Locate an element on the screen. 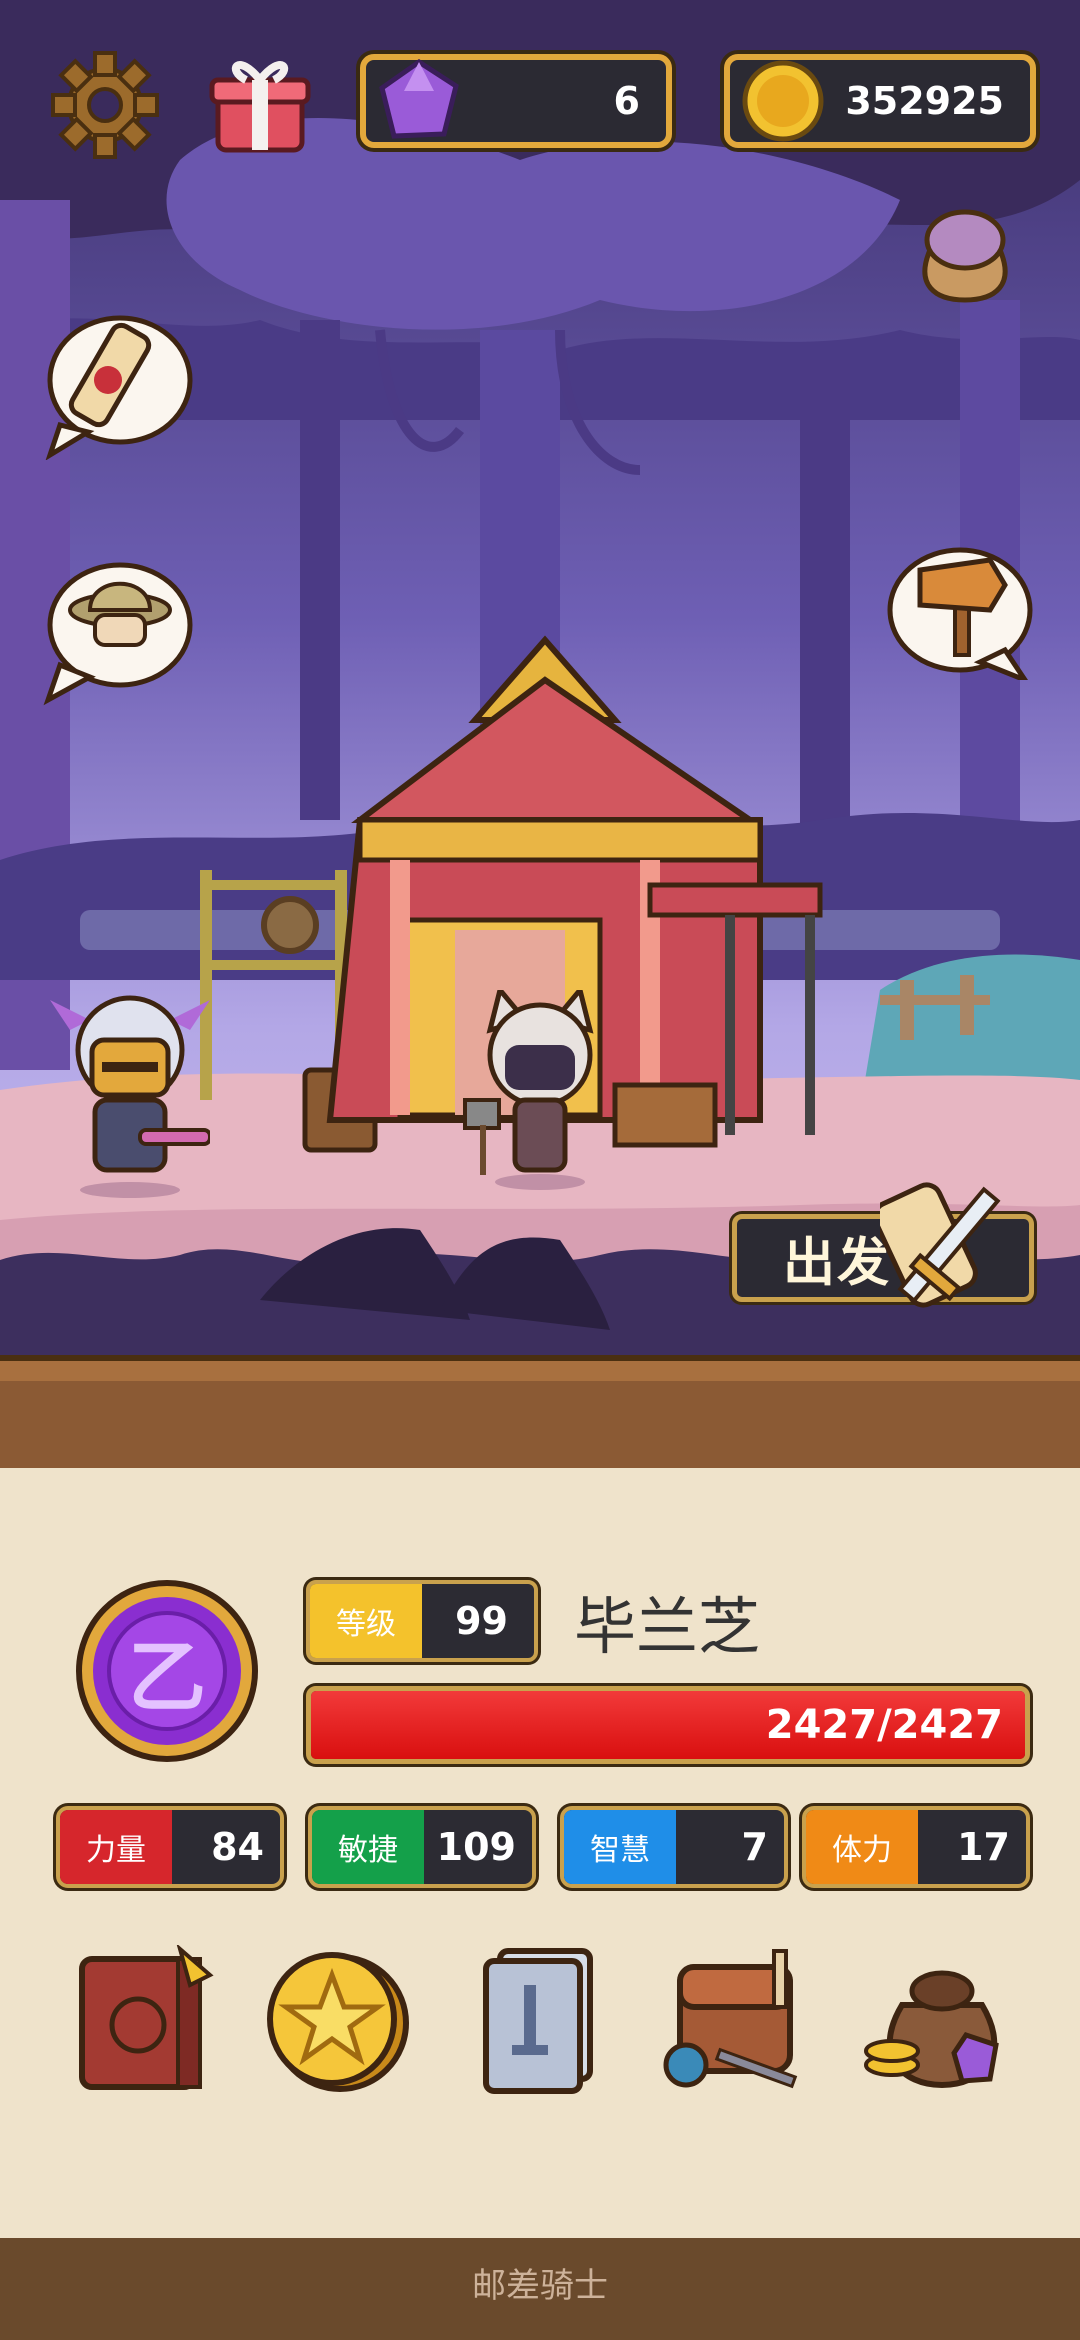 This screenshot has height=2340, width=1080. treasure-bag-icon is located at coordinates (937, 2020).